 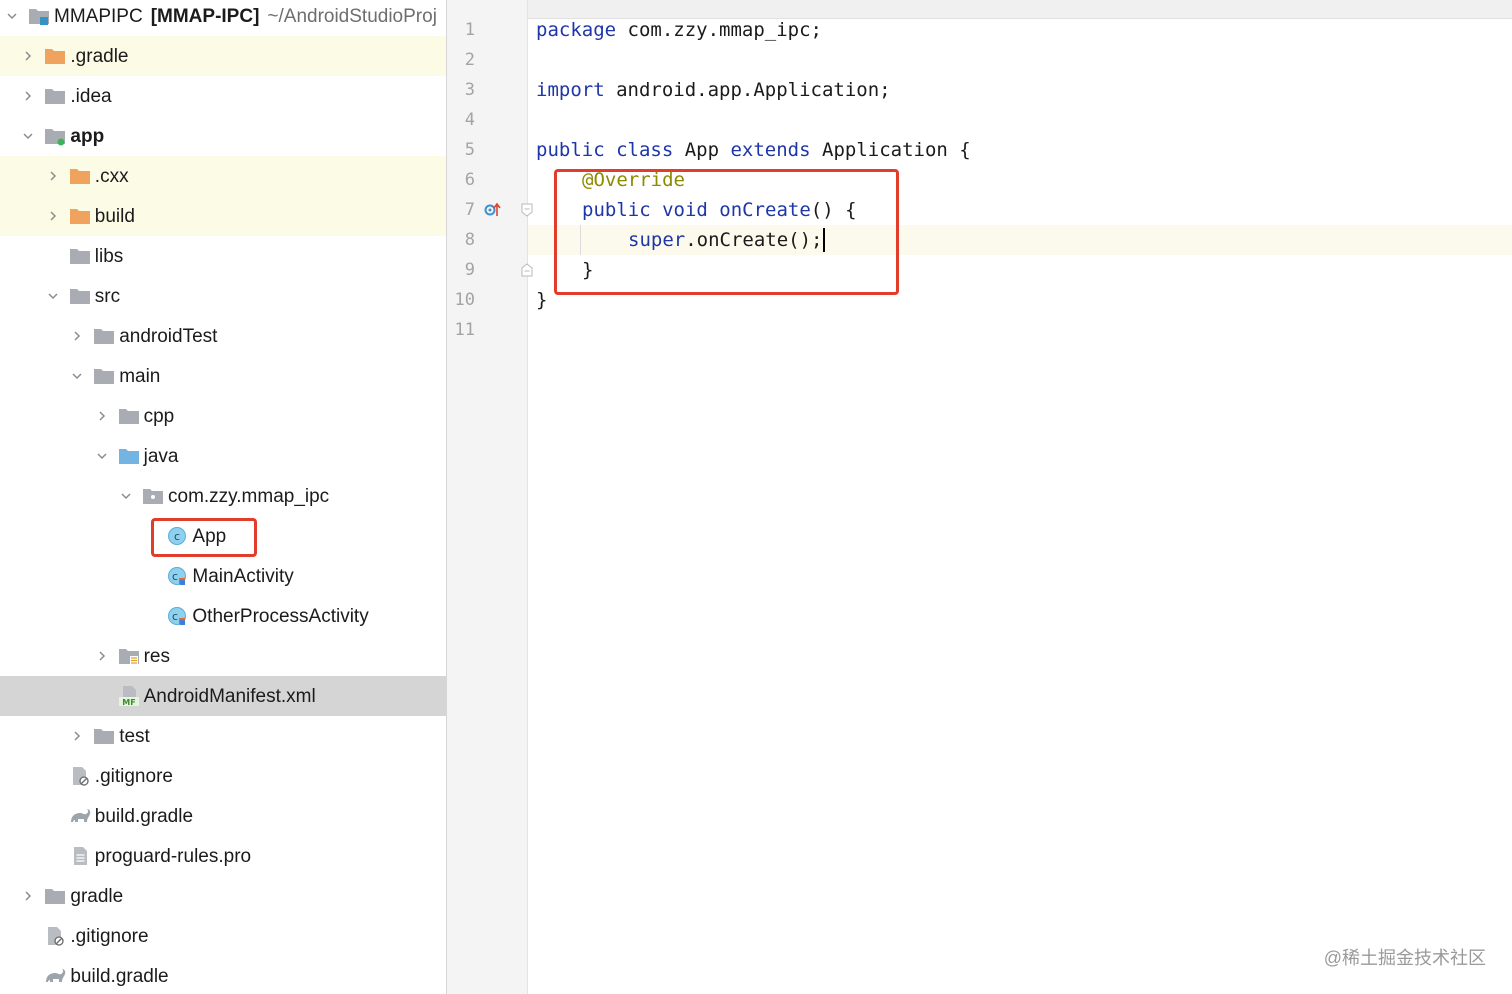 What do you see at coordinates (461, 240) in the screenshot?
I see `line-number: 8` at bounding box center [461, 240].